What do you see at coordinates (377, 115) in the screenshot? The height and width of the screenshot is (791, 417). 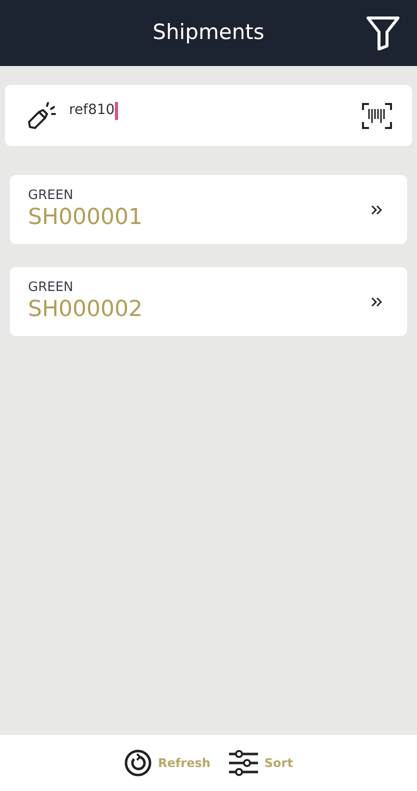 I see `barcode-scan-icon` at bounding box center [377, 115].